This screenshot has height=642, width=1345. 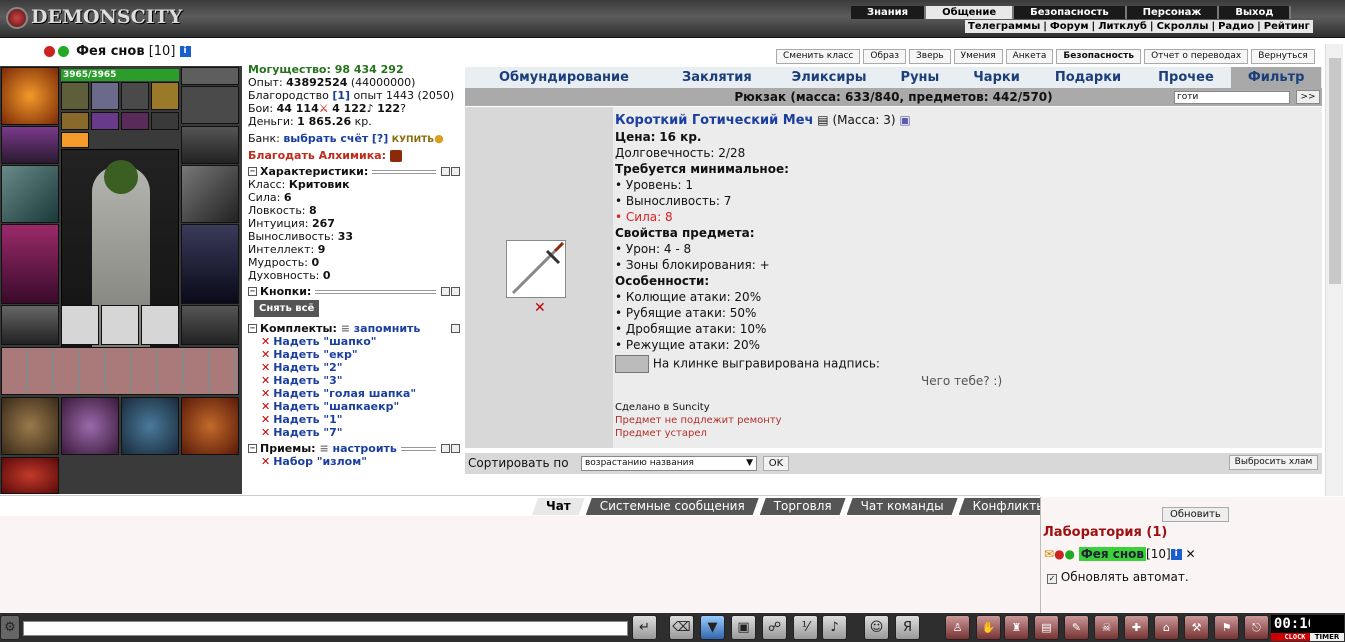 What do you see at coordinates (30, 325) in the screenshot?
I see `belt-slot` at bounding box center [30, 325].